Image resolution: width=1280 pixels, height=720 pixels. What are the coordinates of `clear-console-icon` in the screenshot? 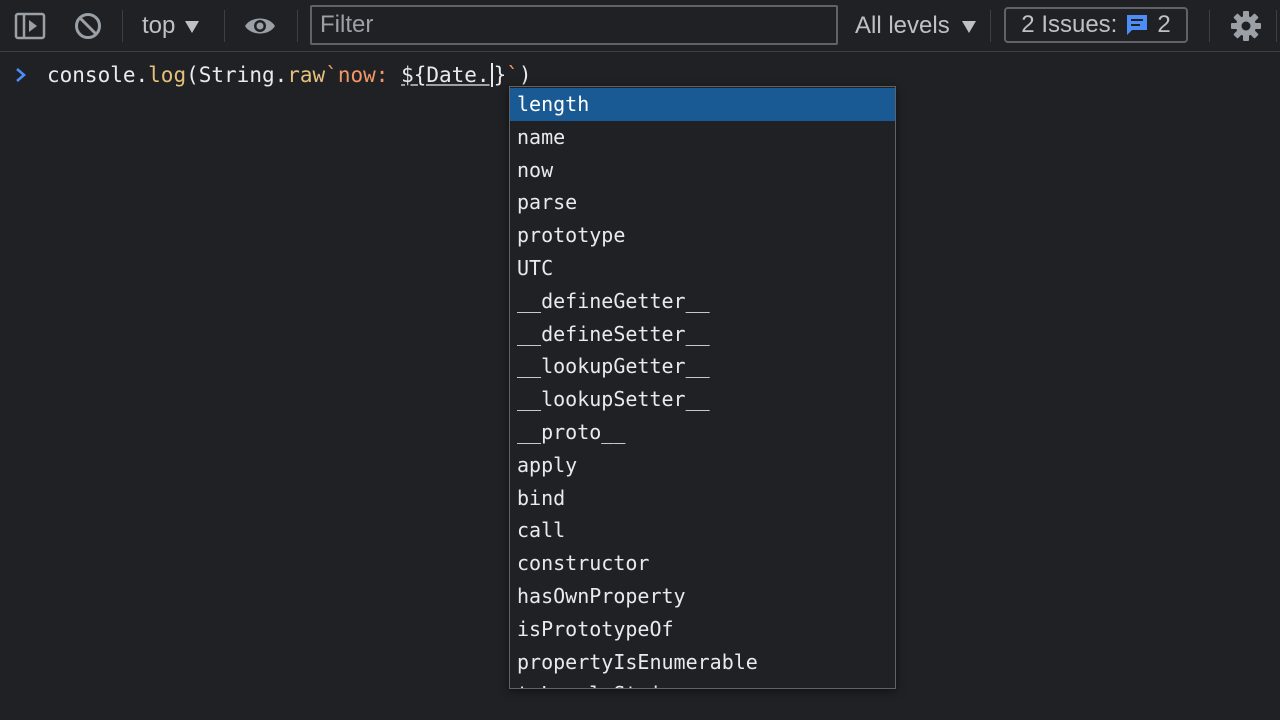 It's located at (88, 26).